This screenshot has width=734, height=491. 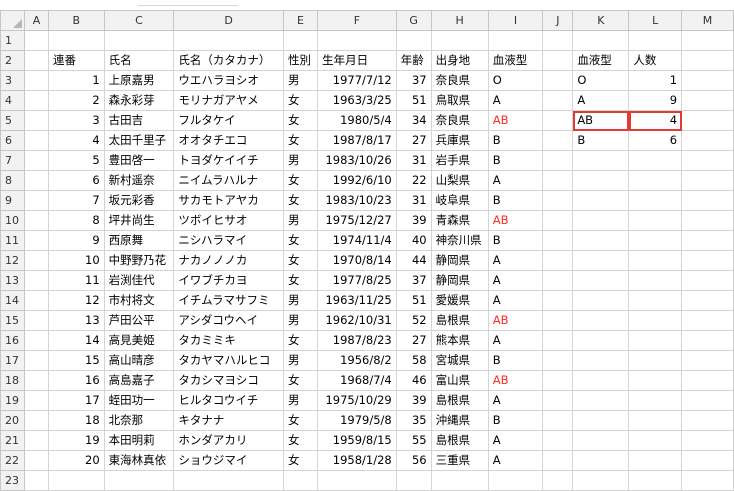 What do you see at coordinates (357, 240) in the screenshot?
I see `cell-f11: 1974/11/4` at bounding box center [357, 240].